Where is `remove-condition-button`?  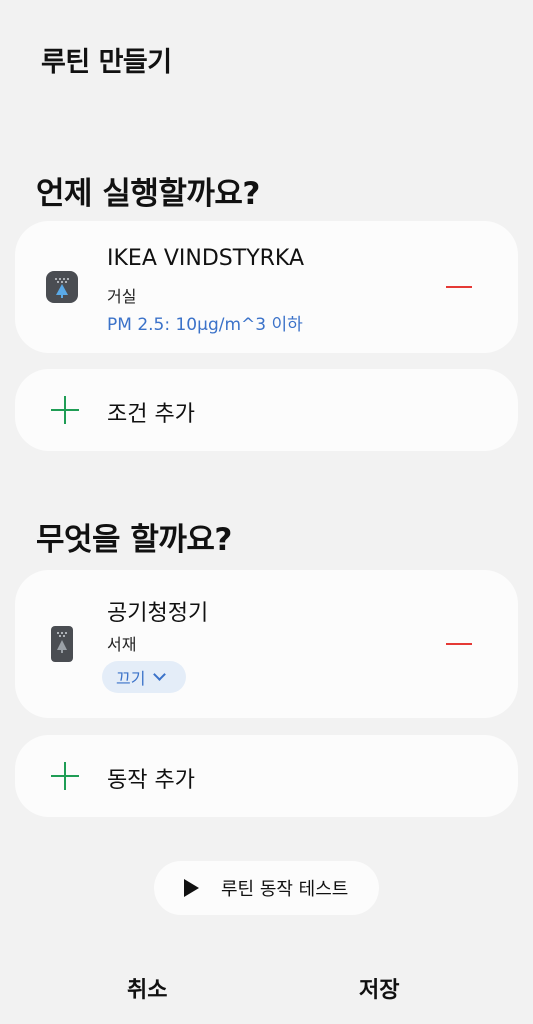
remove-condition-button is located at coordinates (459, 287).